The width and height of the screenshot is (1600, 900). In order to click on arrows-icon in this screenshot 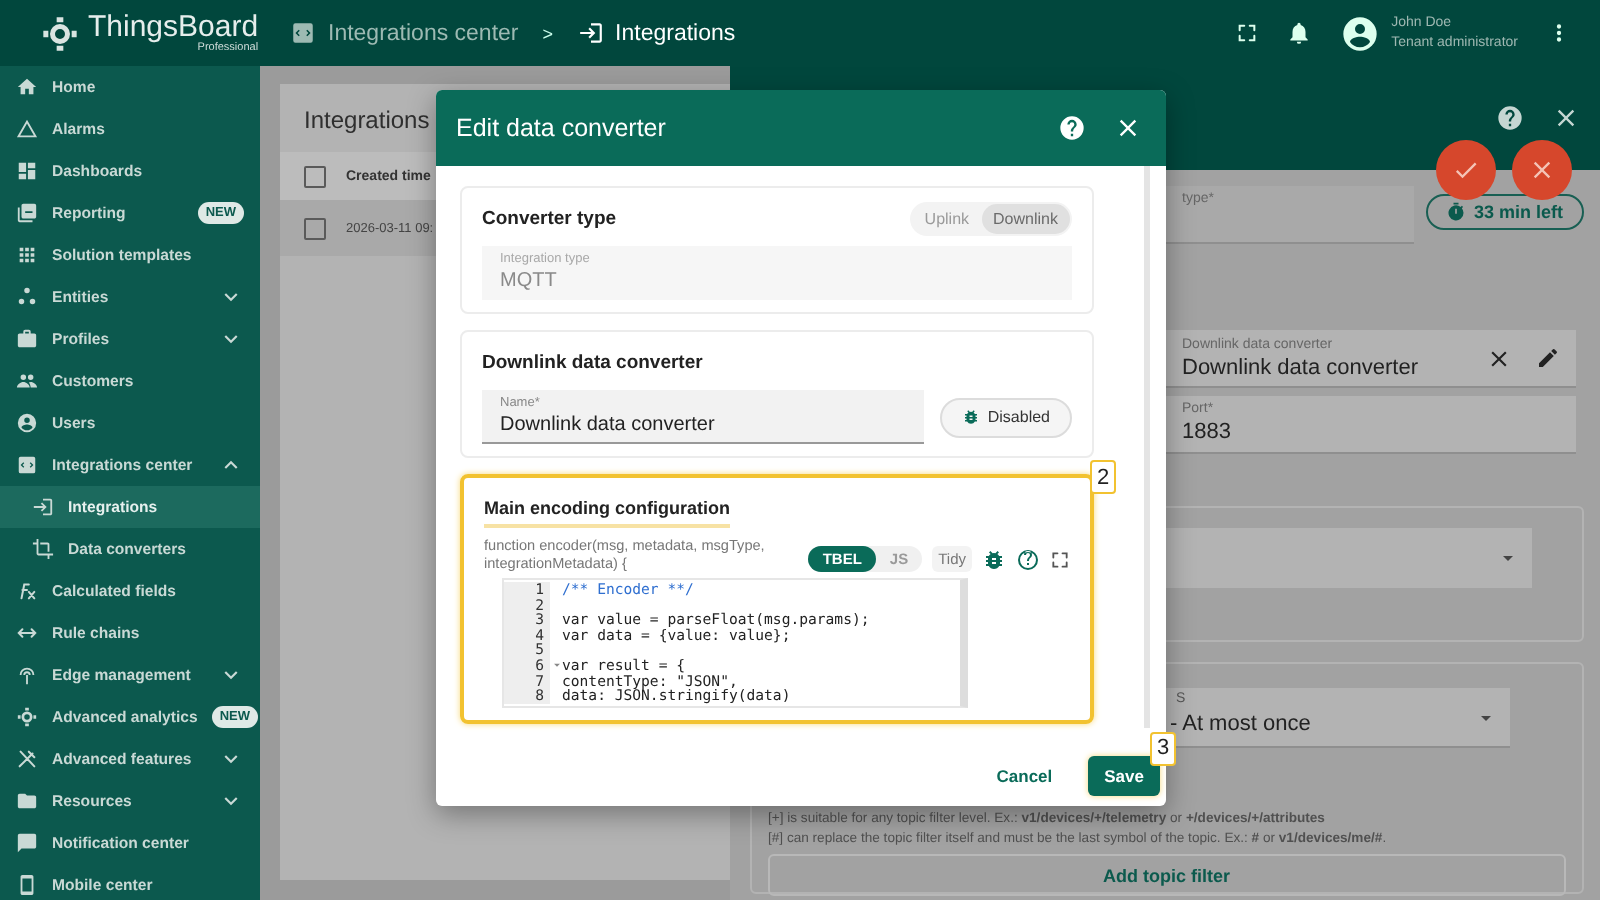, I will do `click(27, 633)`.